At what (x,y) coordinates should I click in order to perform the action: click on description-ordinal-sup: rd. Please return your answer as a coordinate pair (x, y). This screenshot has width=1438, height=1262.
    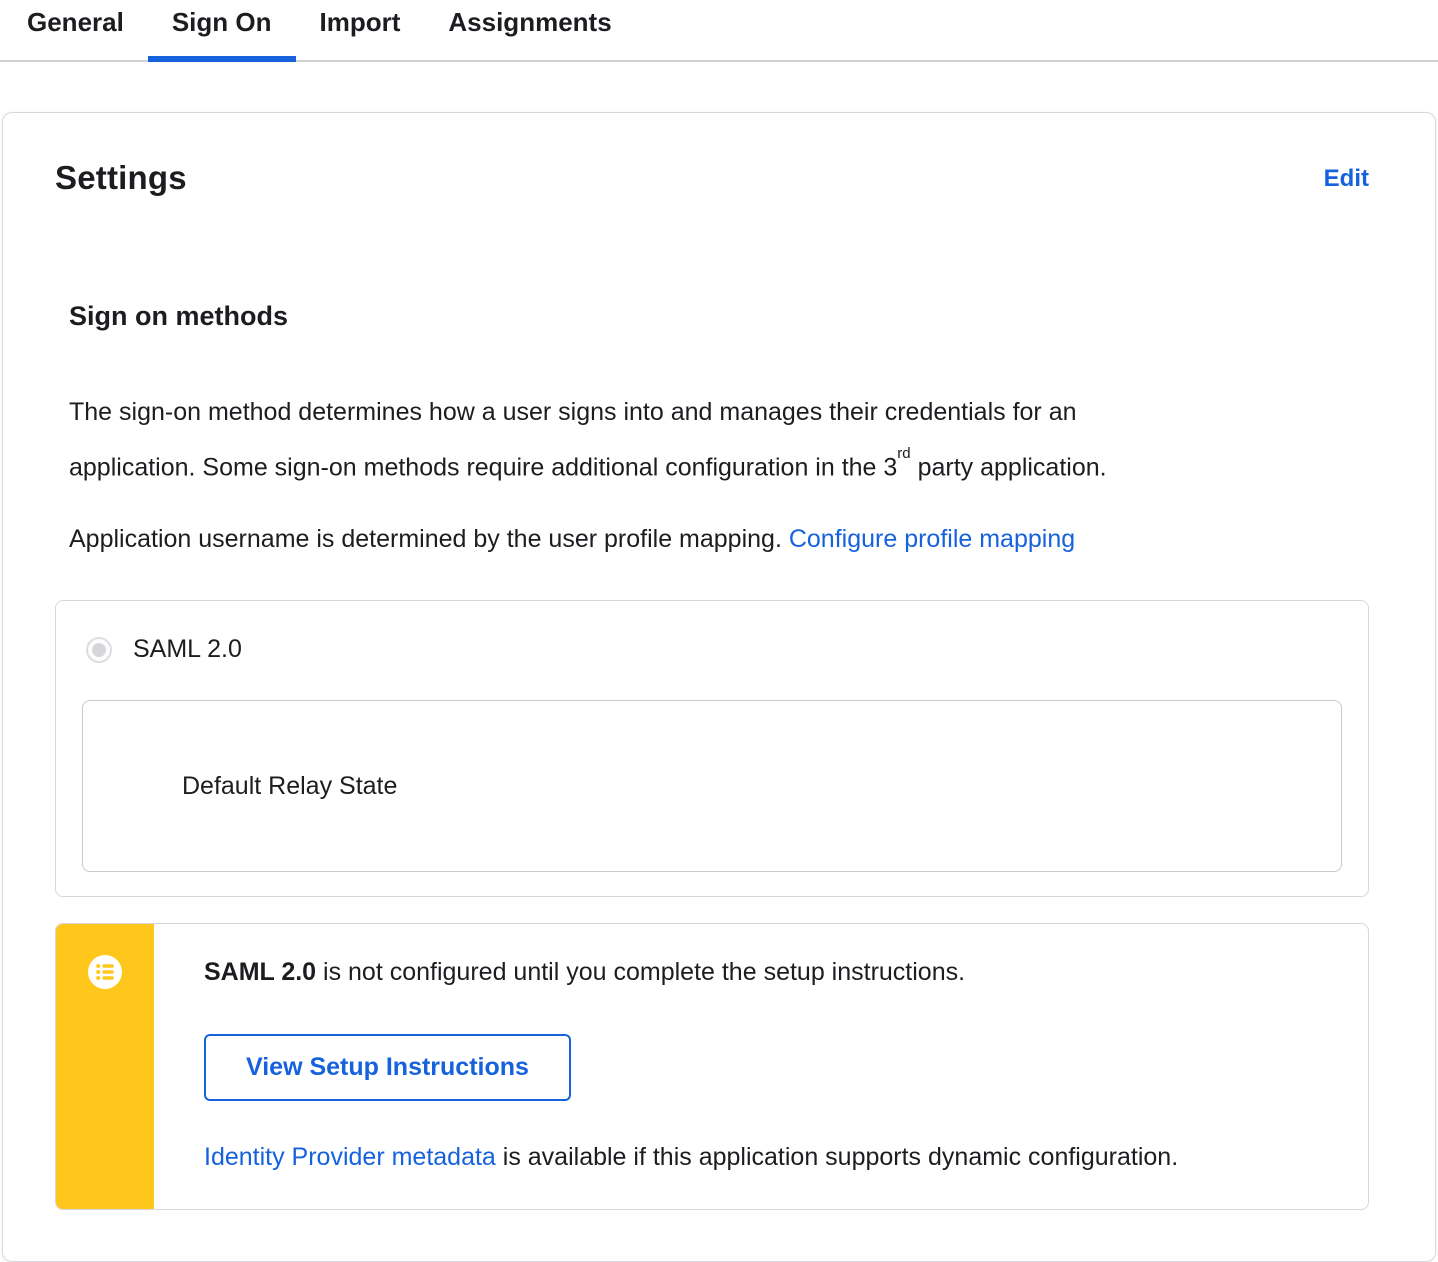
    Looking at the image, I should click on (904, 453).